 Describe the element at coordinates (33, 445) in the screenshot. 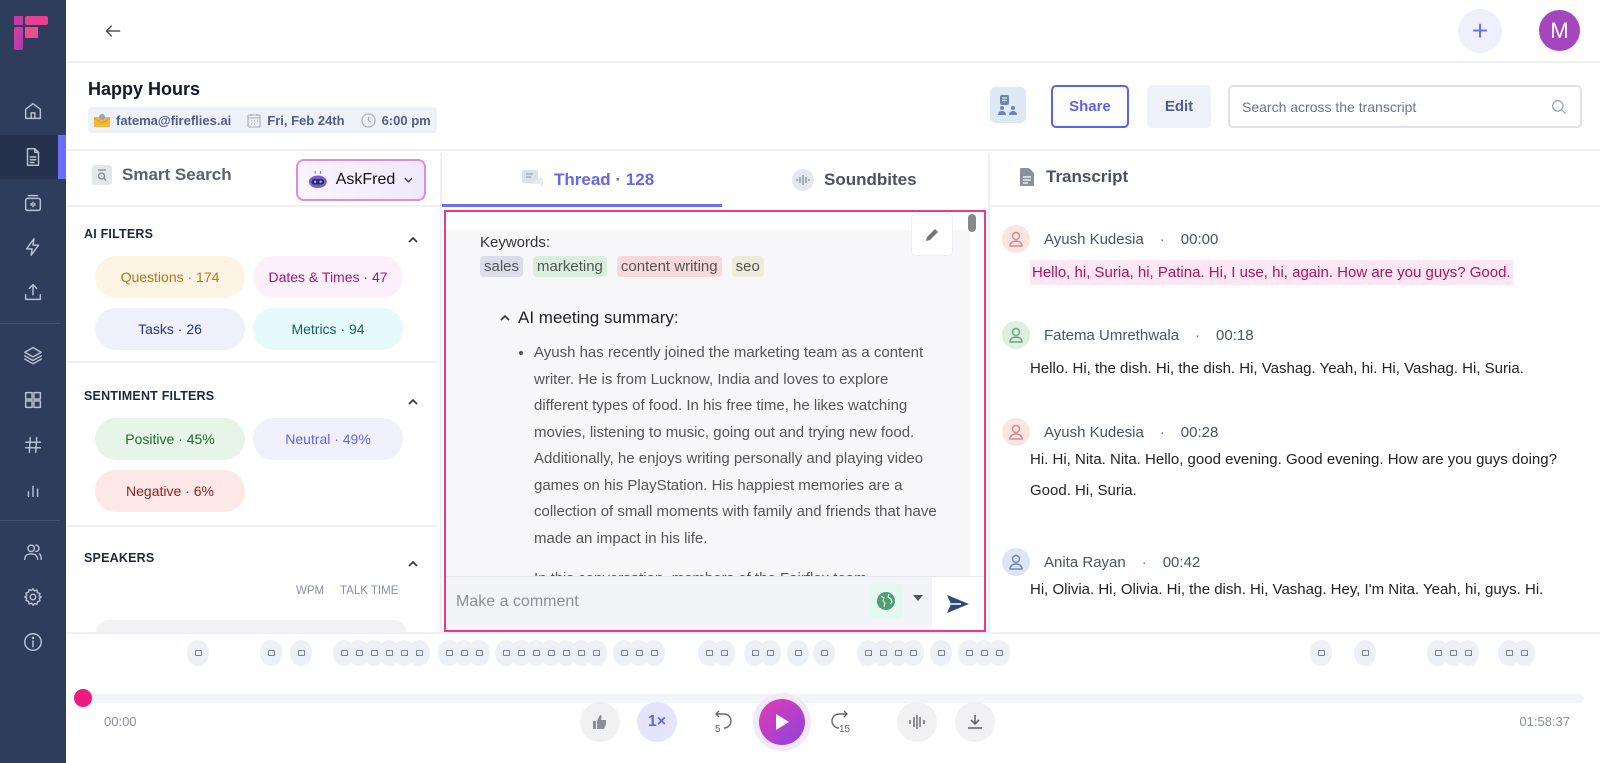

I see `sidebar-item-topics` at that location.